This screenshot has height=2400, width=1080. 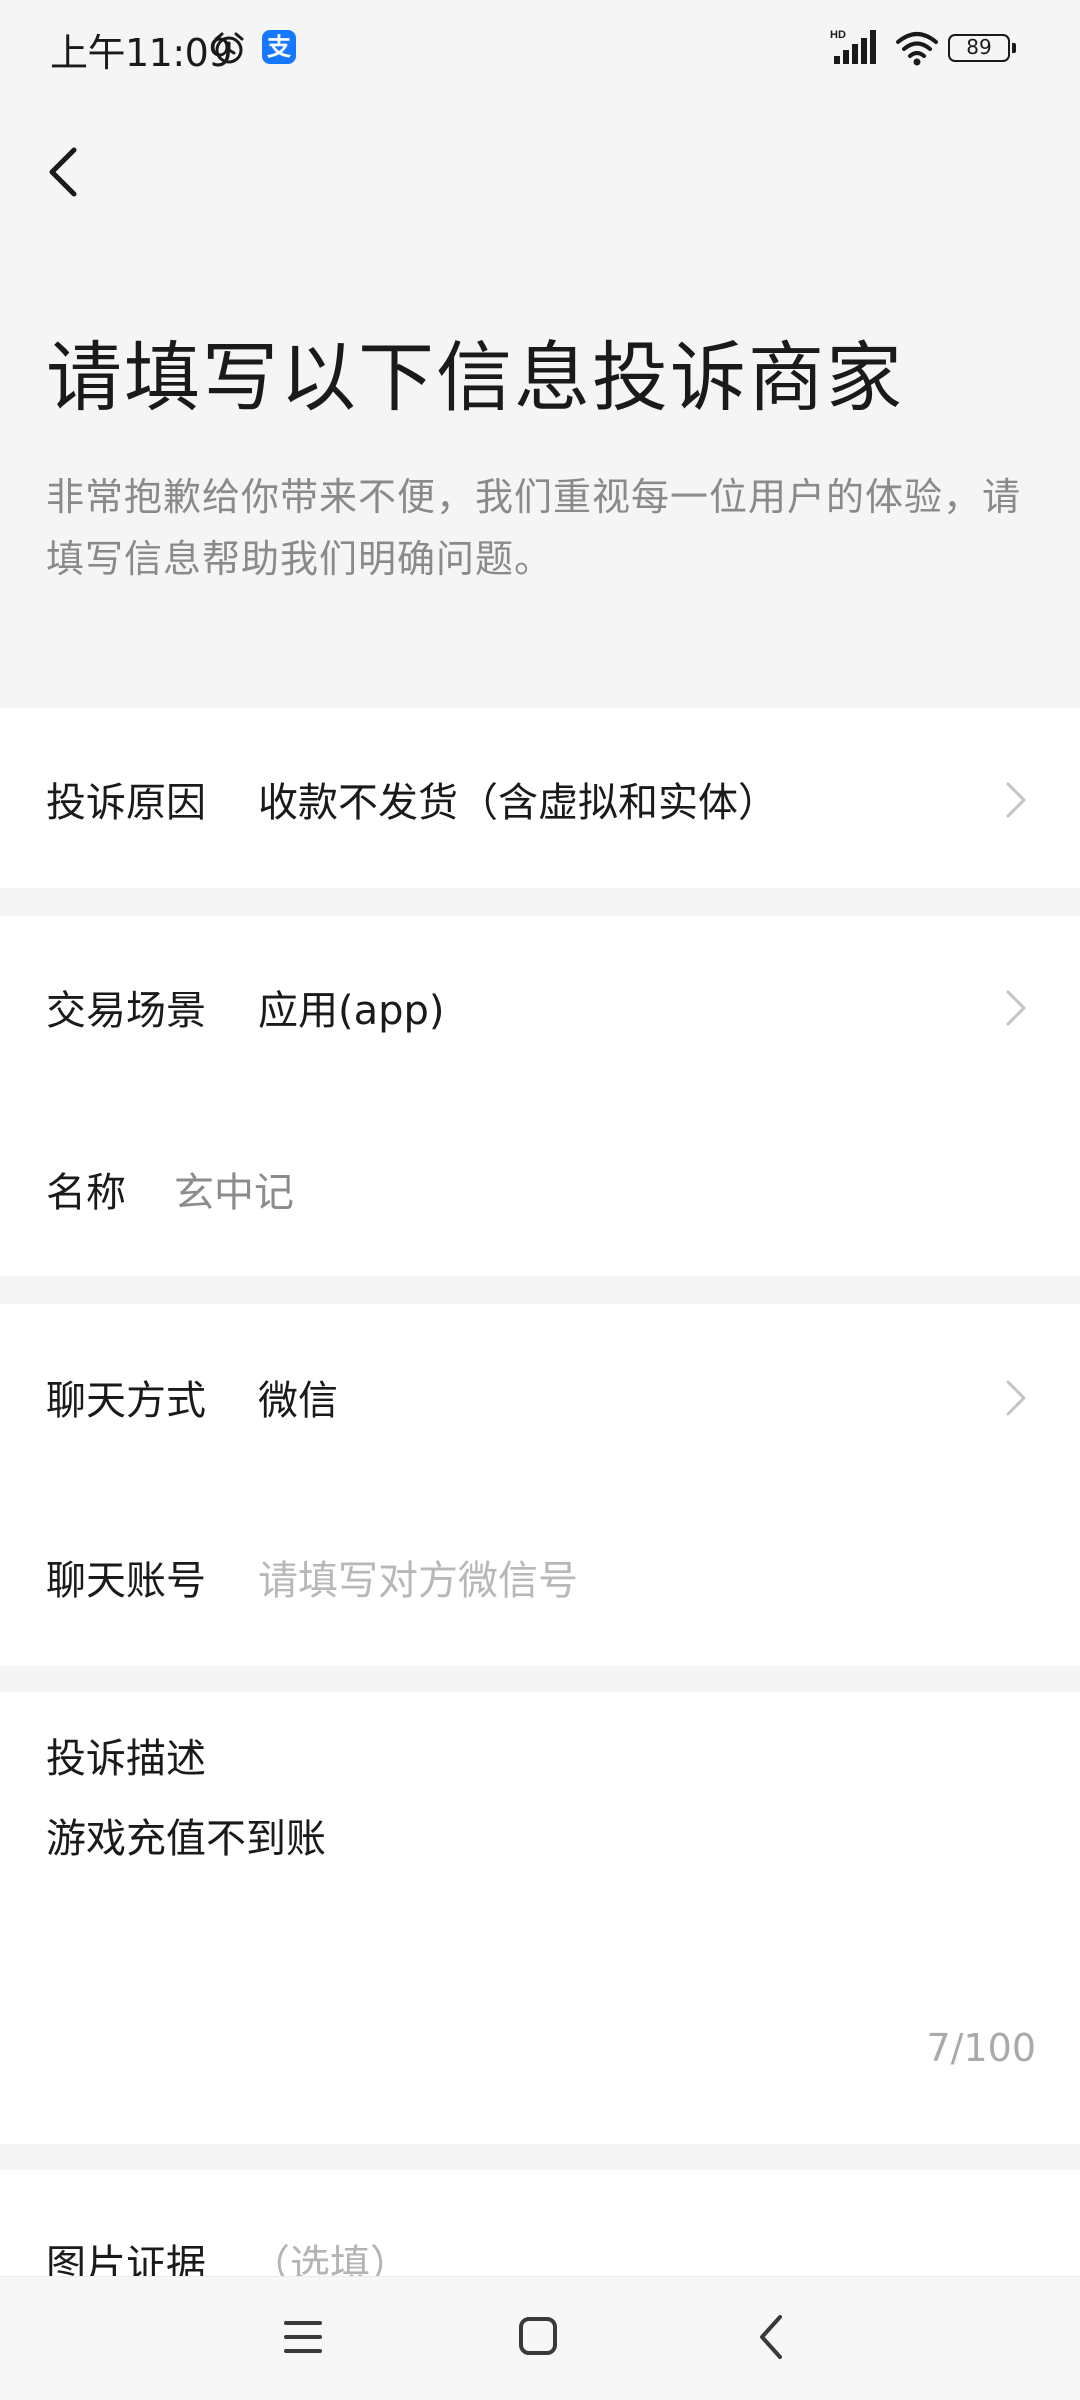 I want to click on description-textarea: 游戏充值不到账, so click(x=186, y=1835).